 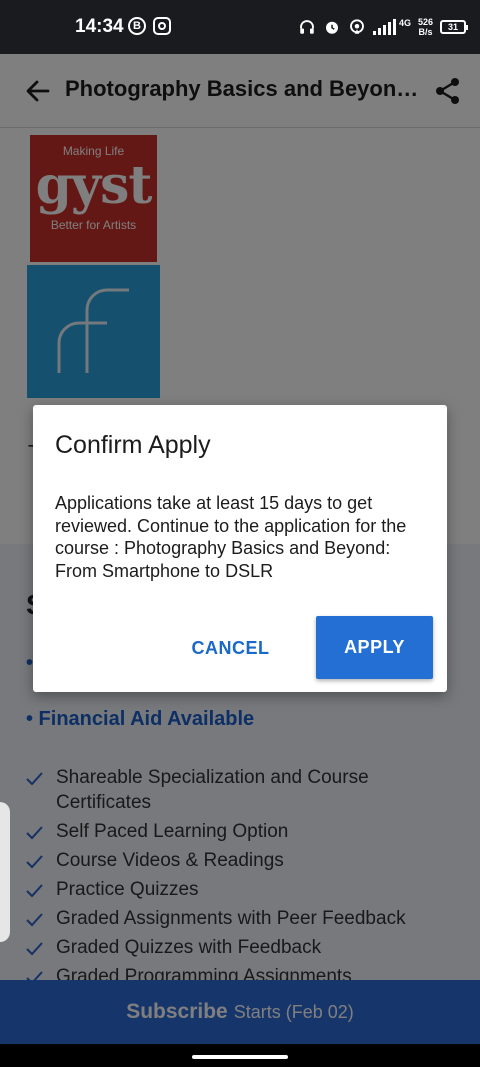 I want to click on net-speed-value: 526, so click(x=425, y=22).